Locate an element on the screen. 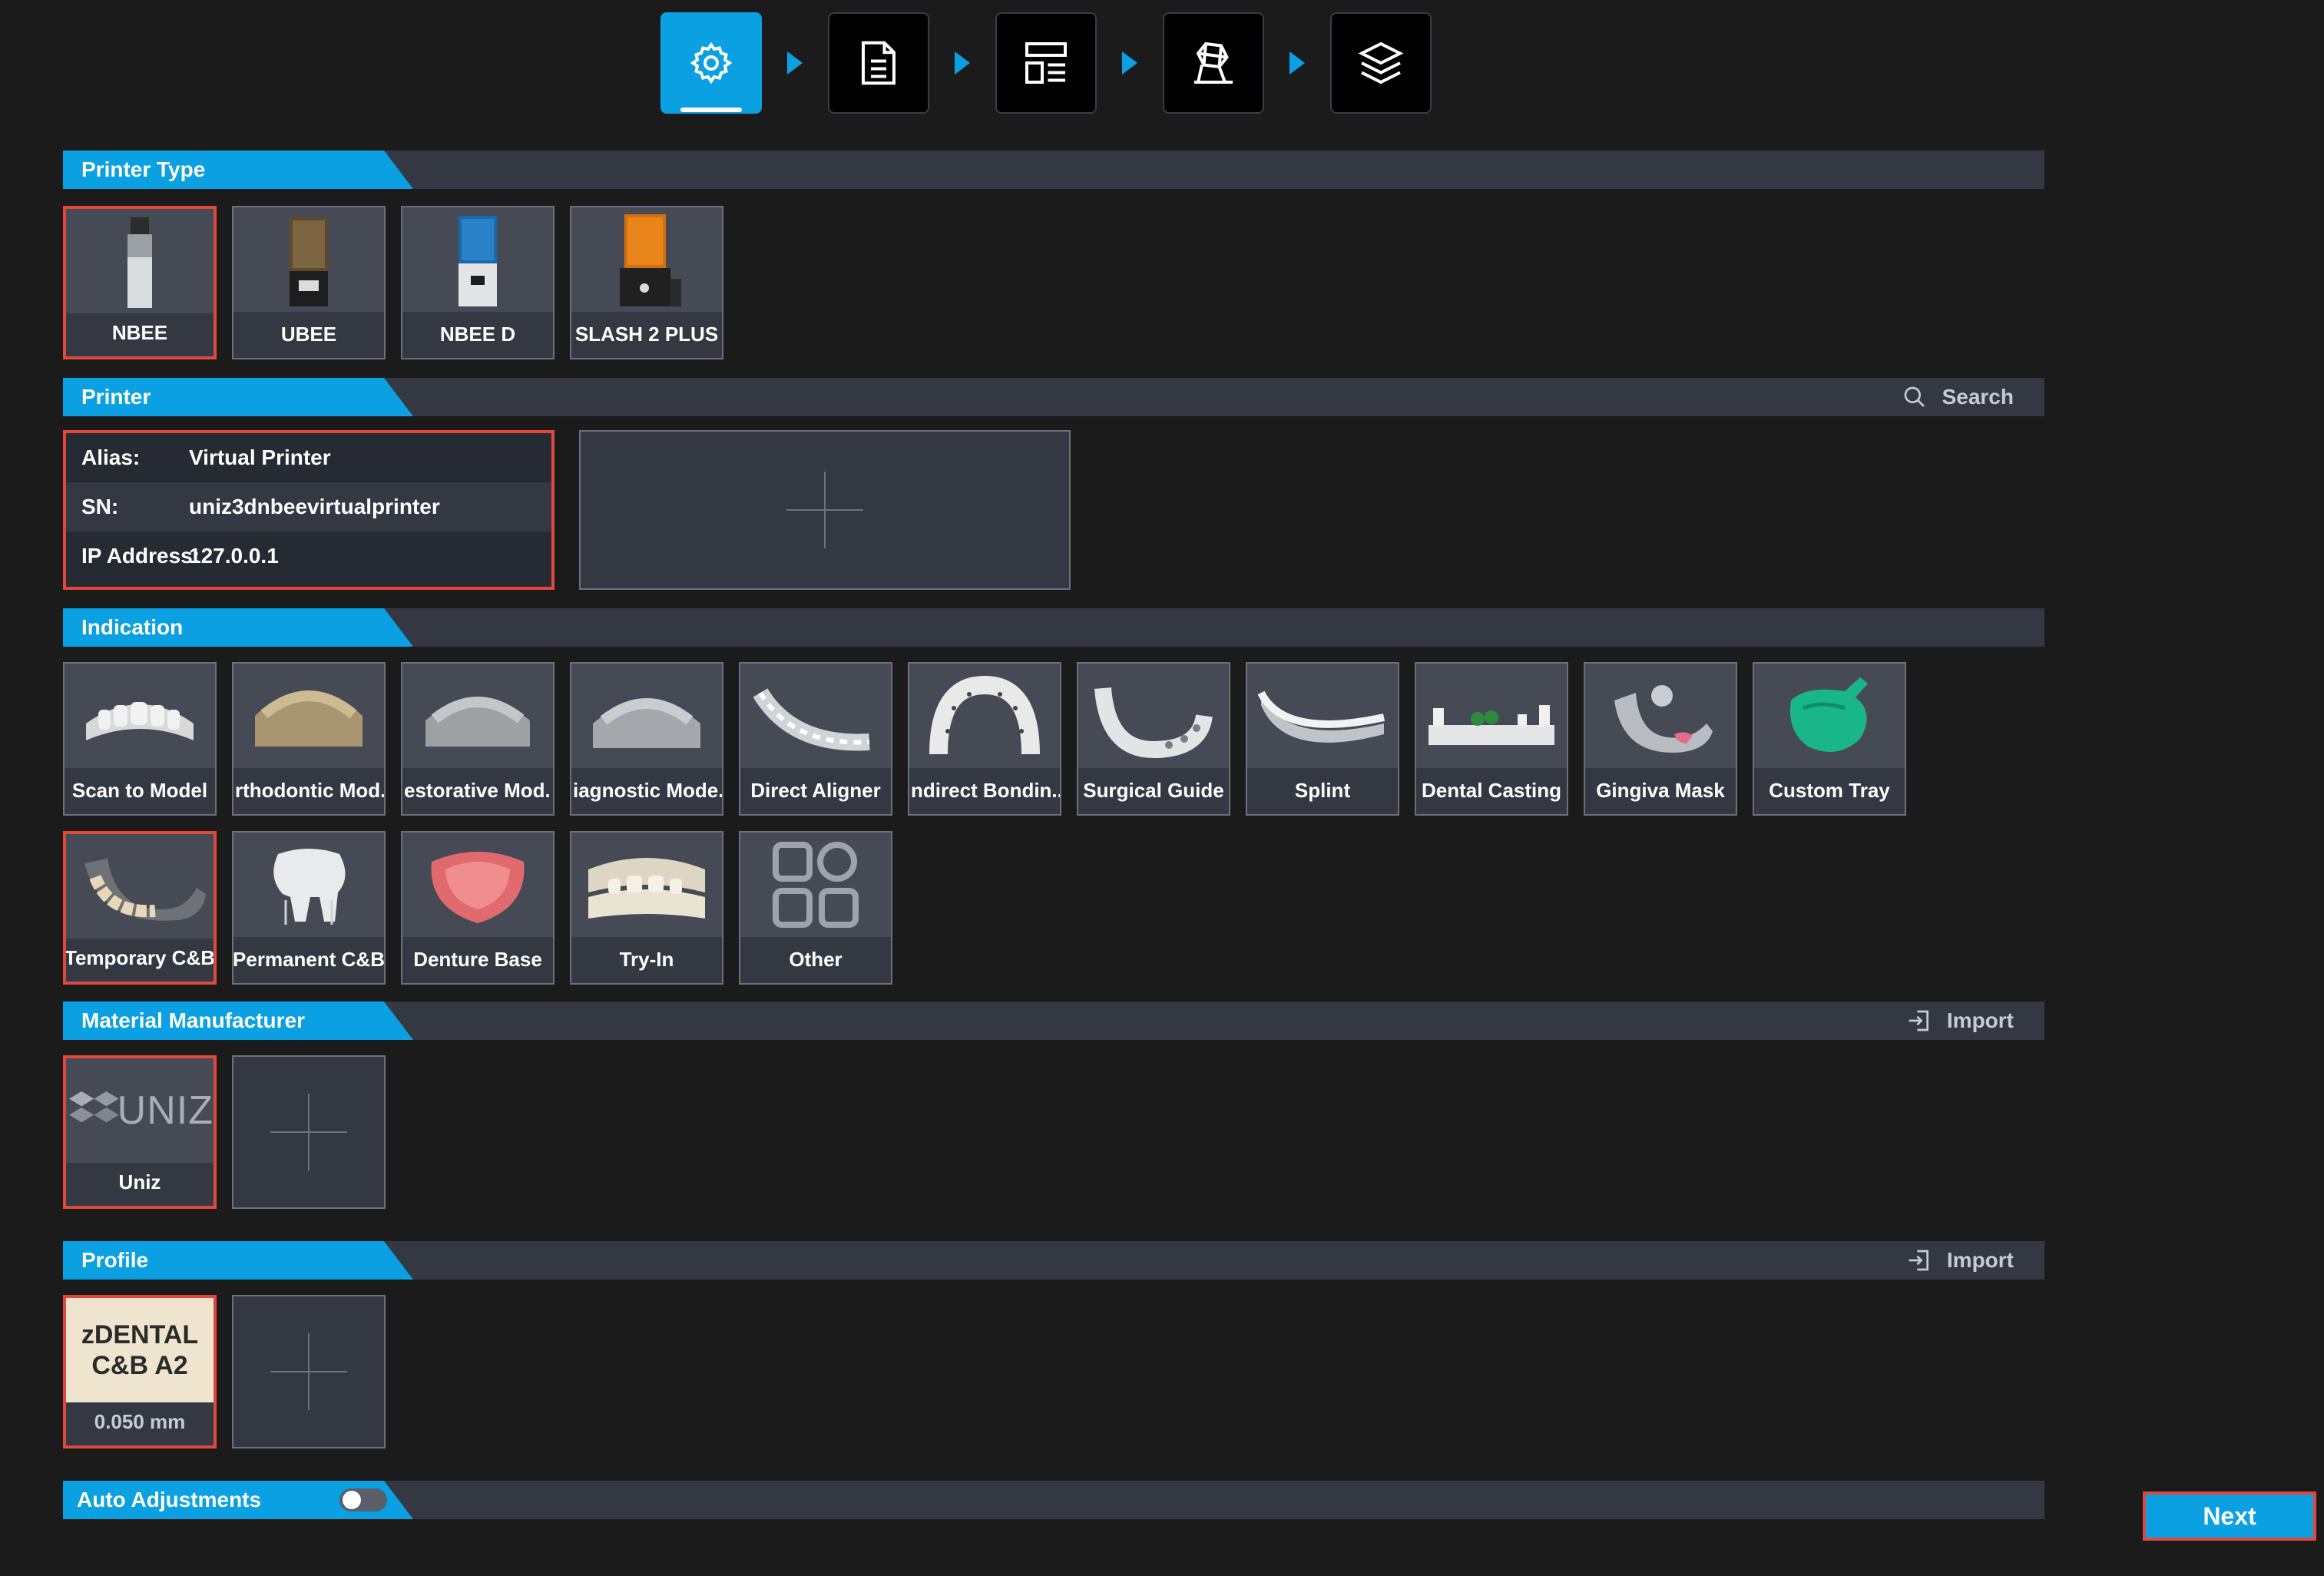  manufacturer-uniz: UNIZ Uniz is located at coordinates (140, 1132).